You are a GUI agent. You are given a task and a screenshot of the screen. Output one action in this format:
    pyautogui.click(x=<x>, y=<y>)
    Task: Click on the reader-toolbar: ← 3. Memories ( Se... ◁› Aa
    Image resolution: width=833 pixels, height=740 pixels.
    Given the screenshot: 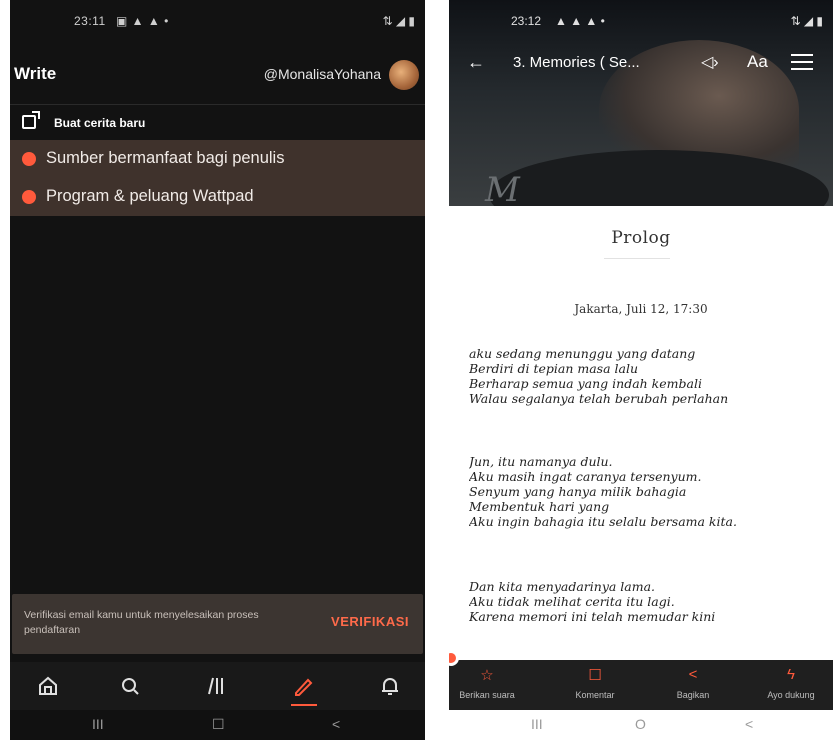 What is the action you would take?
    pyautogui.click(x=641, y=64)
    